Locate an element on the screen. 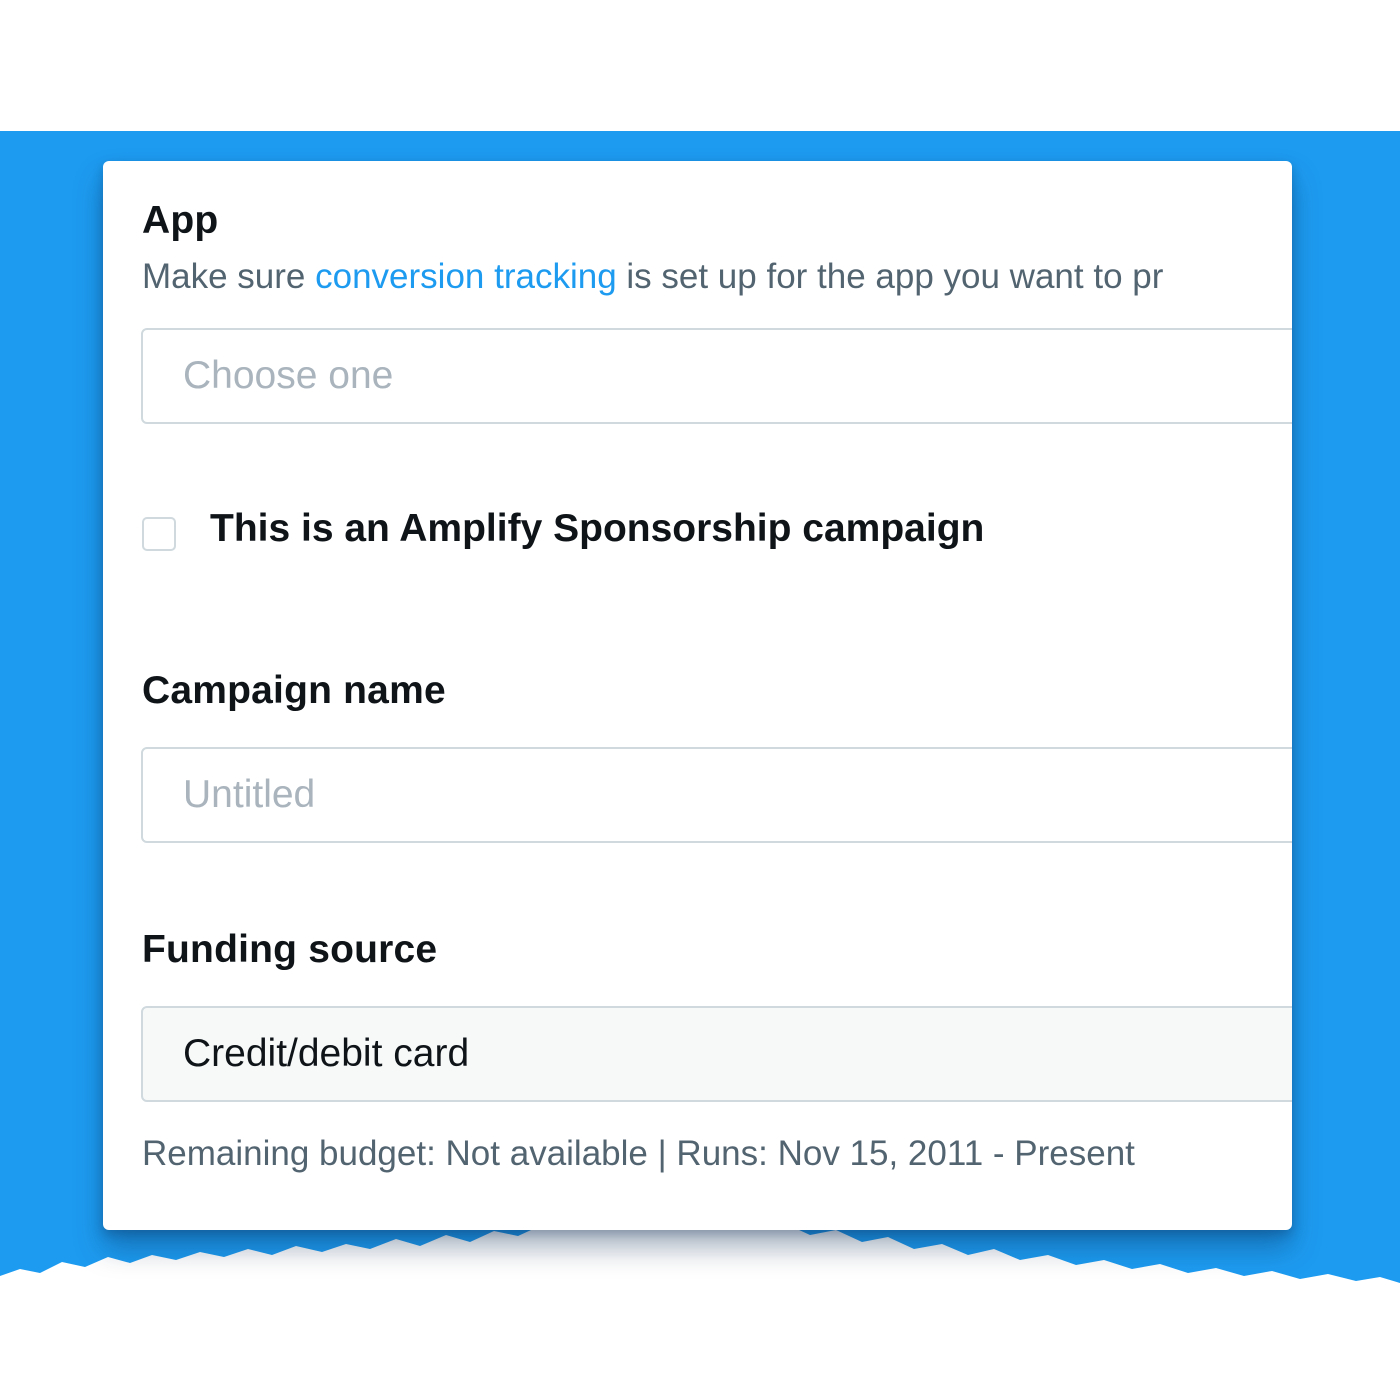 The height and width of the screenshot is (1400, 1400). help-prefix: Make sure is located at coordinates (229, 276).